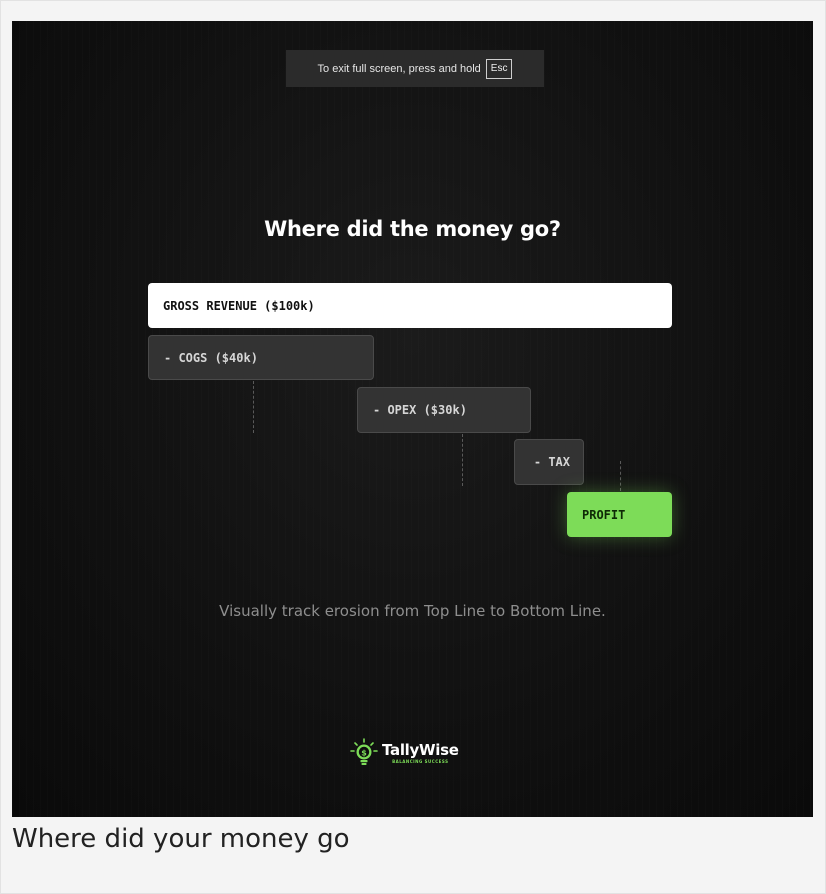 This screenshot has width=826, height=894. What do you see at coordinates (253, 407) in the screenshot?
I see `waterfall-connector-cogs` at bounding box center [253, 407].